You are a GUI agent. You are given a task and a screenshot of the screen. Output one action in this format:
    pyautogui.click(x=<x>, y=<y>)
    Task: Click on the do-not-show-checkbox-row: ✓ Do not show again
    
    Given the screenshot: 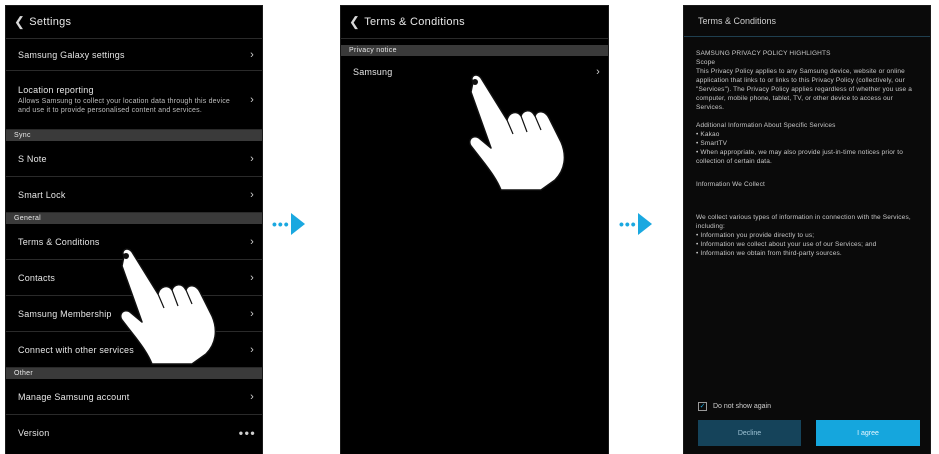 What is the action you would take?
    pyautogui.click(x=734, y=406)
    